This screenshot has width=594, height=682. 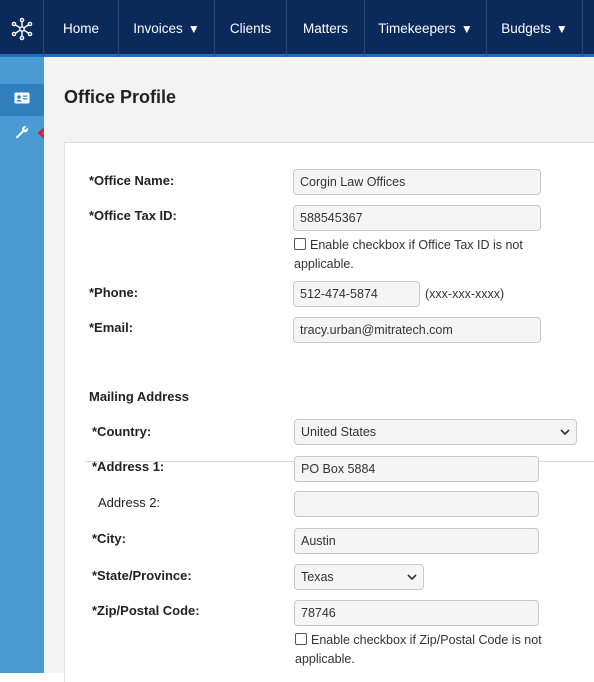 What do you see at coordinates (417, 28) in the screenshot?
I see `nav-timekeepers-label: Timekeepers` at bounding box center [417, 28].